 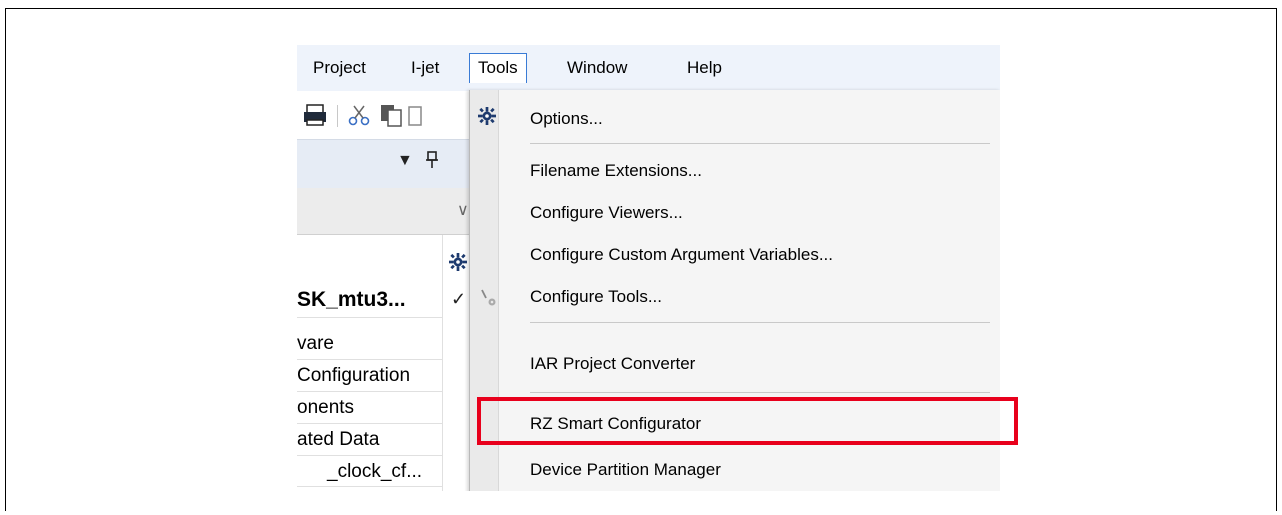 What do you see at coordinates (369, 376) in the screenshot?
I see `tree-item: Configuration` at bounding box center [369, 376].